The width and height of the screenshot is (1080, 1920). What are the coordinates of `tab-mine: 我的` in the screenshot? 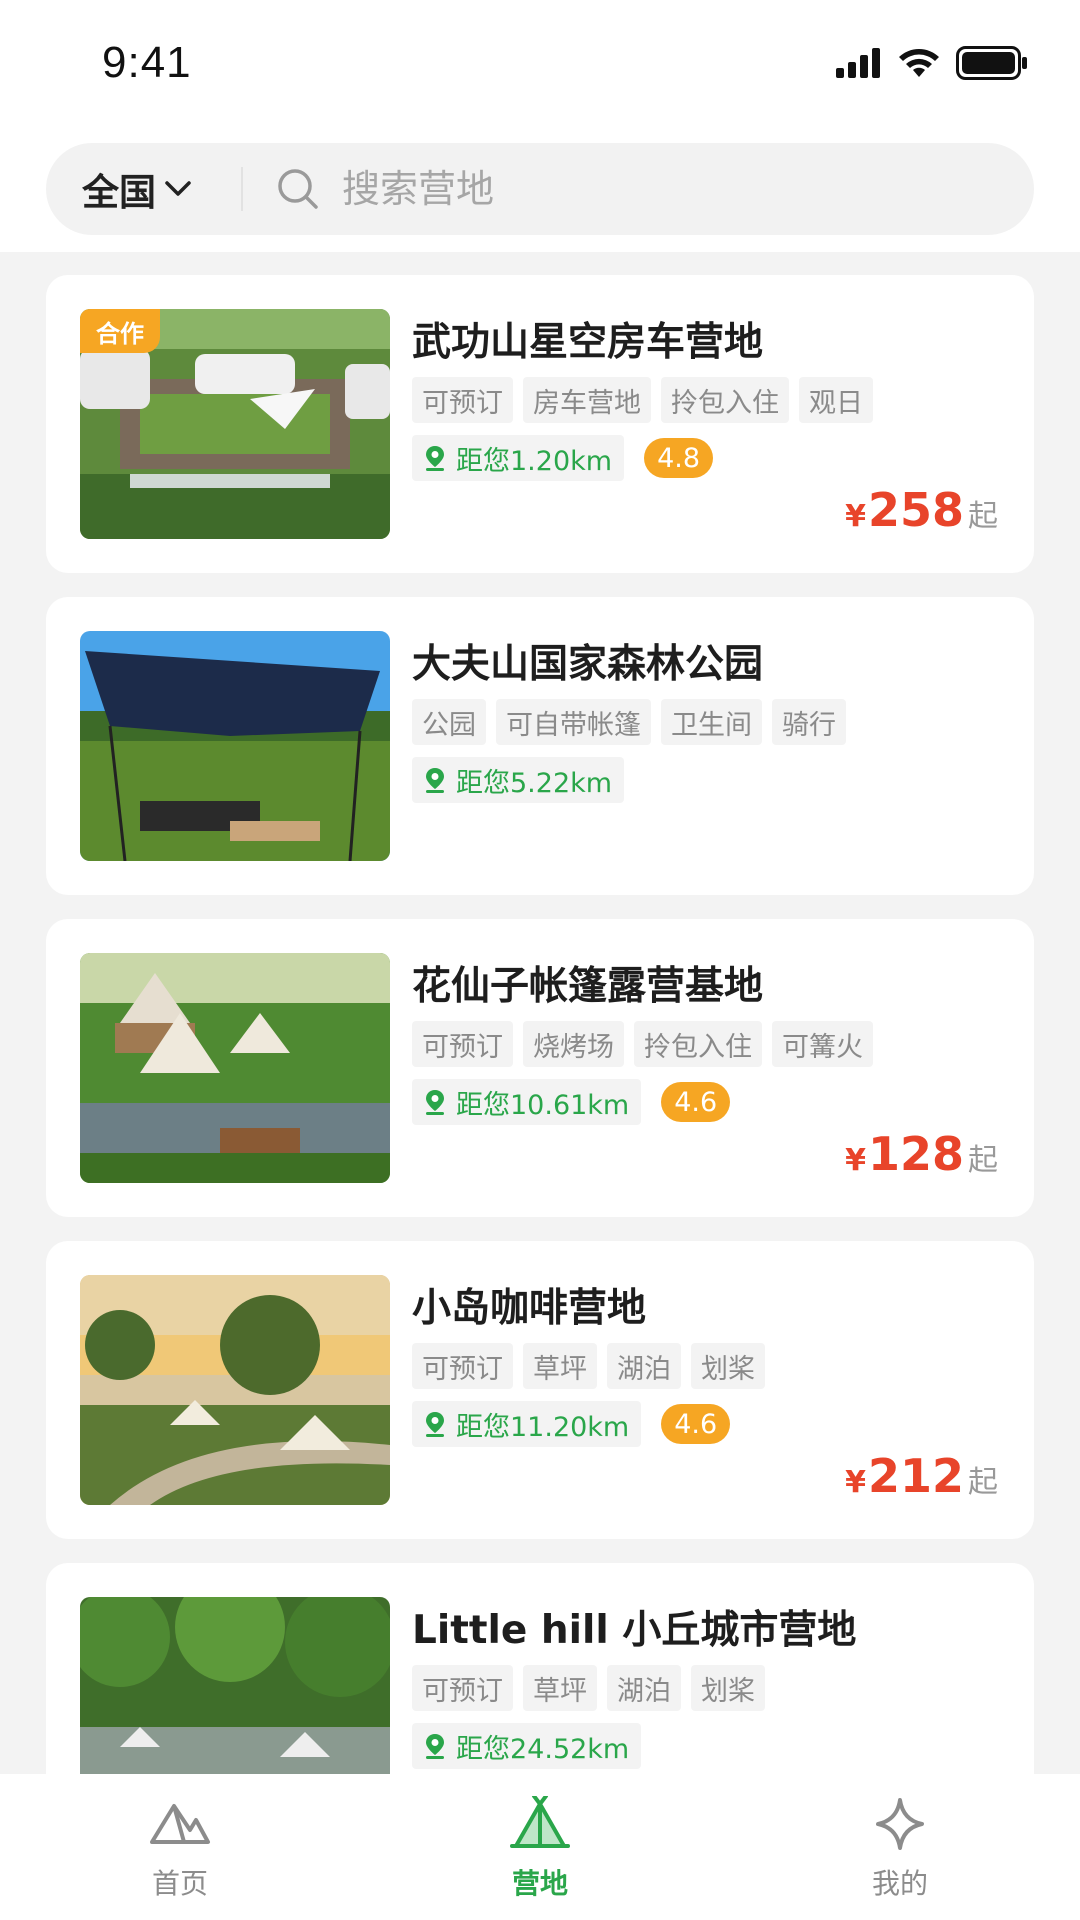 It's located at (900, 1847).